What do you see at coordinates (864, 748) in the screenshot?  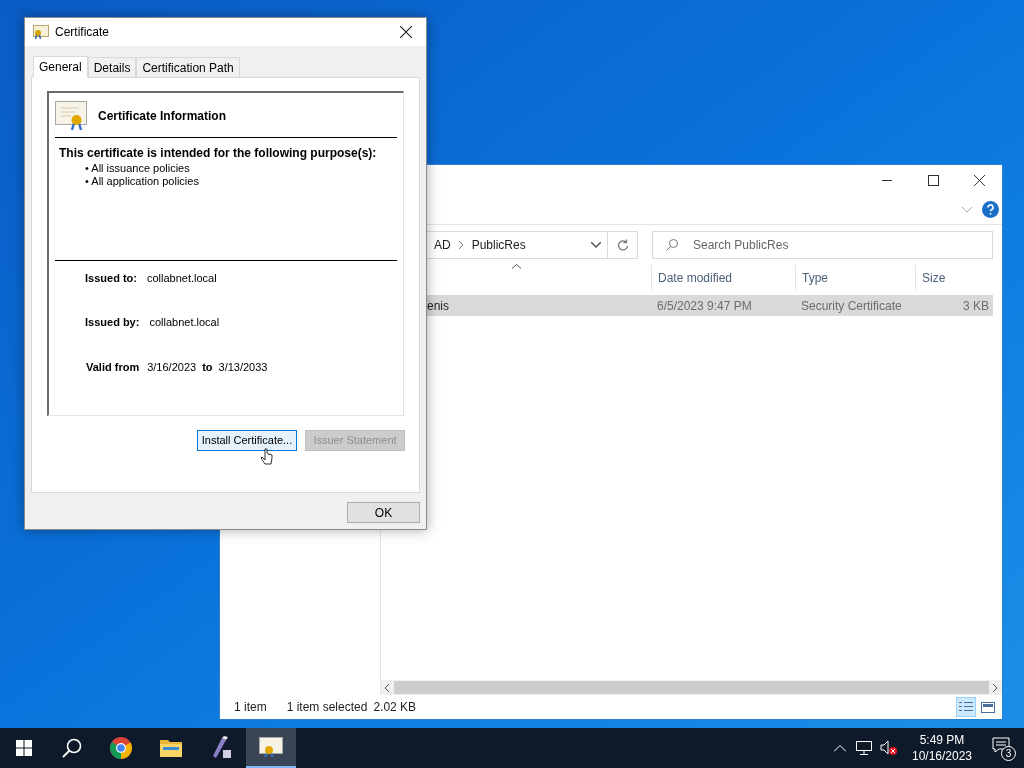 I see `network-icon` at bounding box center [864, 748].